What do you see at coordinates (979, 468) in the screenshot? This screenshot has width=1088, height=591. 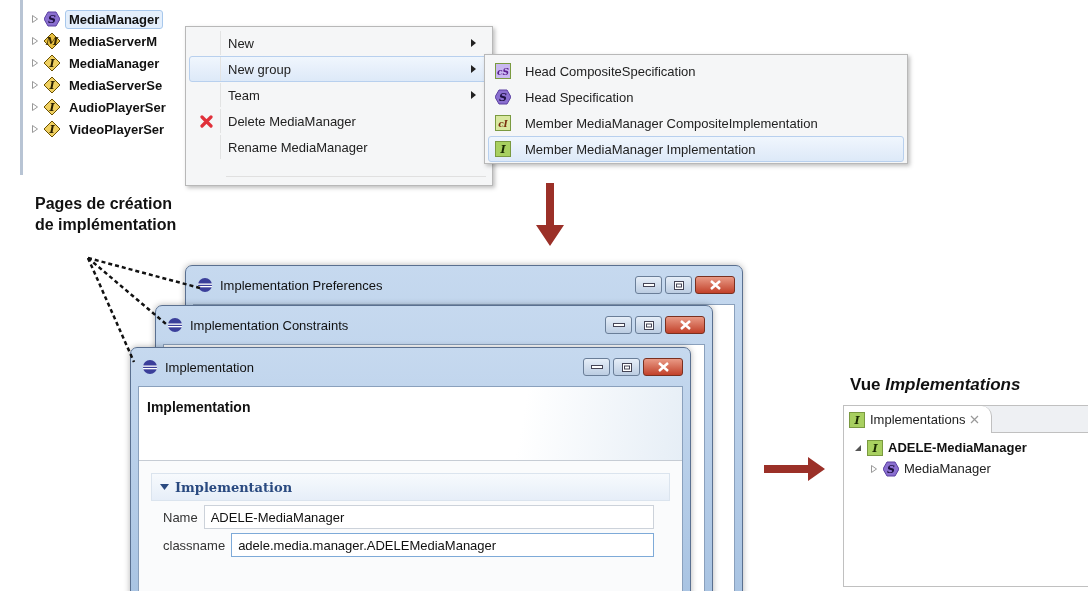 I see `view-tree-item: S MediaManager` at bounding box center [979, 468].